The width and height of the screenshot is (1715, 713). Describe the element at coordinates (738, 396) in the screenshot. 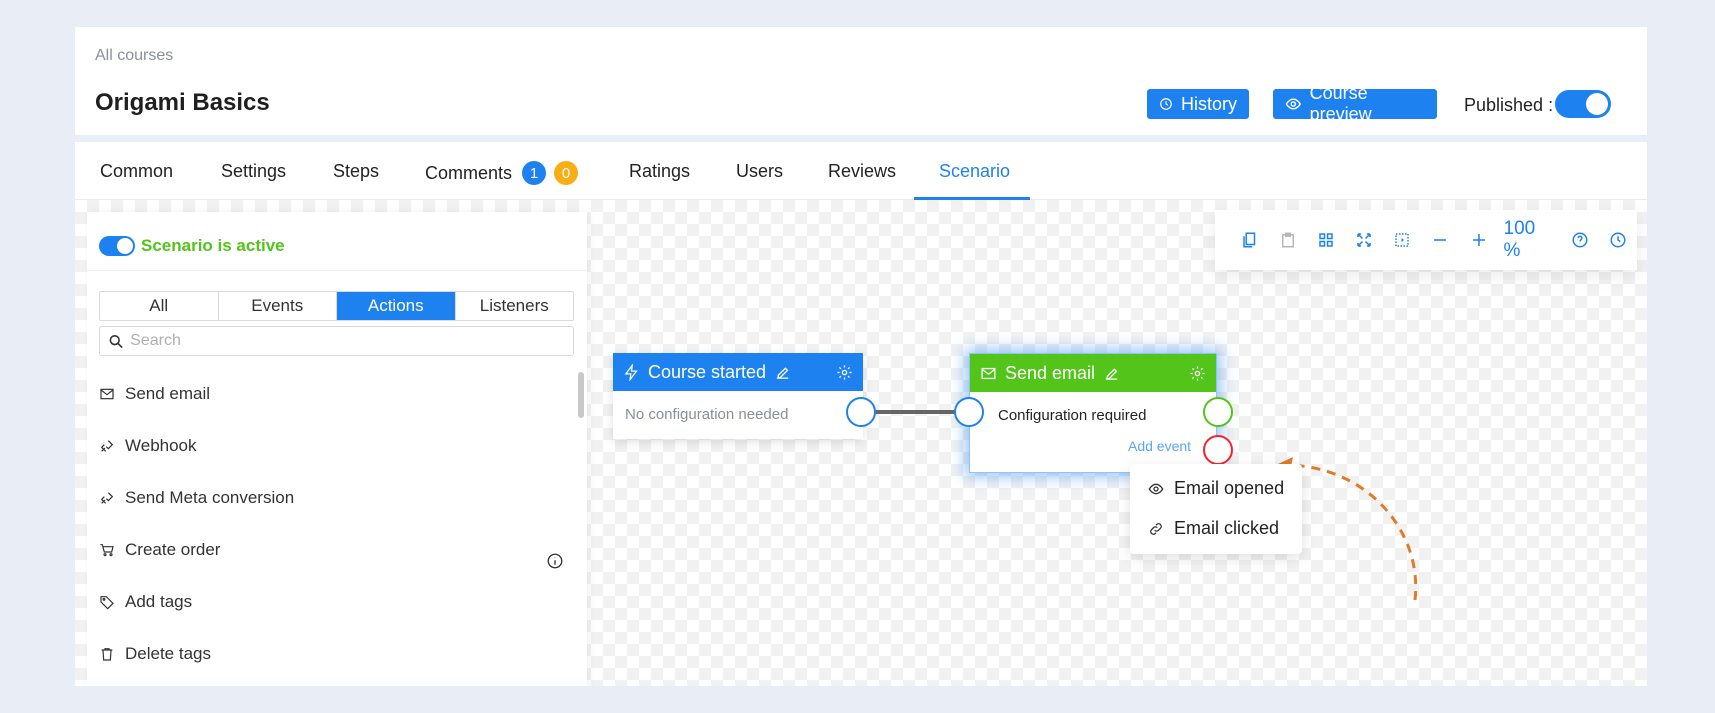

I see `node-course-started: Course started No configuration needed` at that location.